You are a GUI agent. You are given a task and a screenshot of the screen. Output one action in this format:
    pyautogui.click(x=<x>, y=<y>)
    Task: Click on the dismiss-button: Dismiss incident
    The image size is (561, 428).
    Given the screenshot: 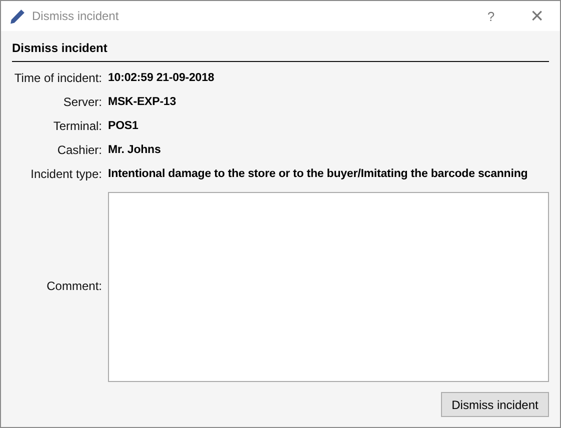 What is the action you would take?
    pyautogui.click(x=495, y=404)
    